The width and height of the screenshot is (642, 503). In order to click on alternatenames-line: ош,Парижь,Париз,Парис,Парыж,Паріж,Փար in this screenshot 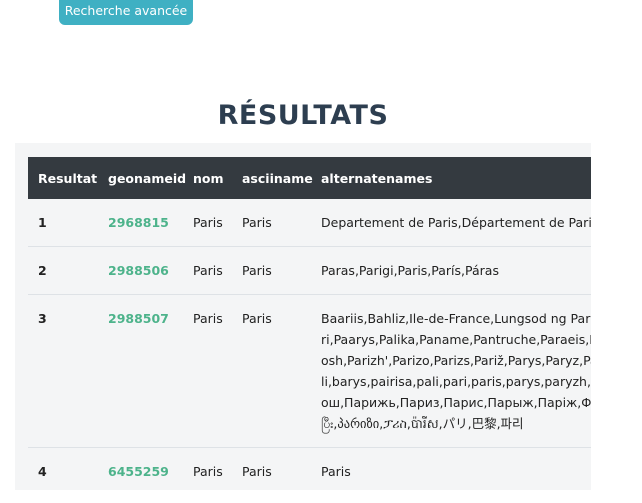, I will do `click(456, 402)`.